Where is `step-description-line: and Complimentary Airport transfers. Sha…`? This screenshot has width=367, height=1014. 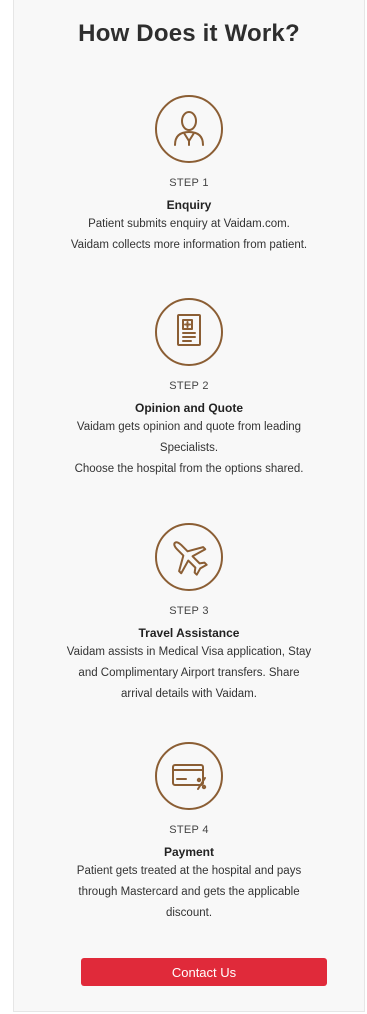 step-description-line: and Complimentary Airport transfers. Sha… is located at coordinates (189, 673).